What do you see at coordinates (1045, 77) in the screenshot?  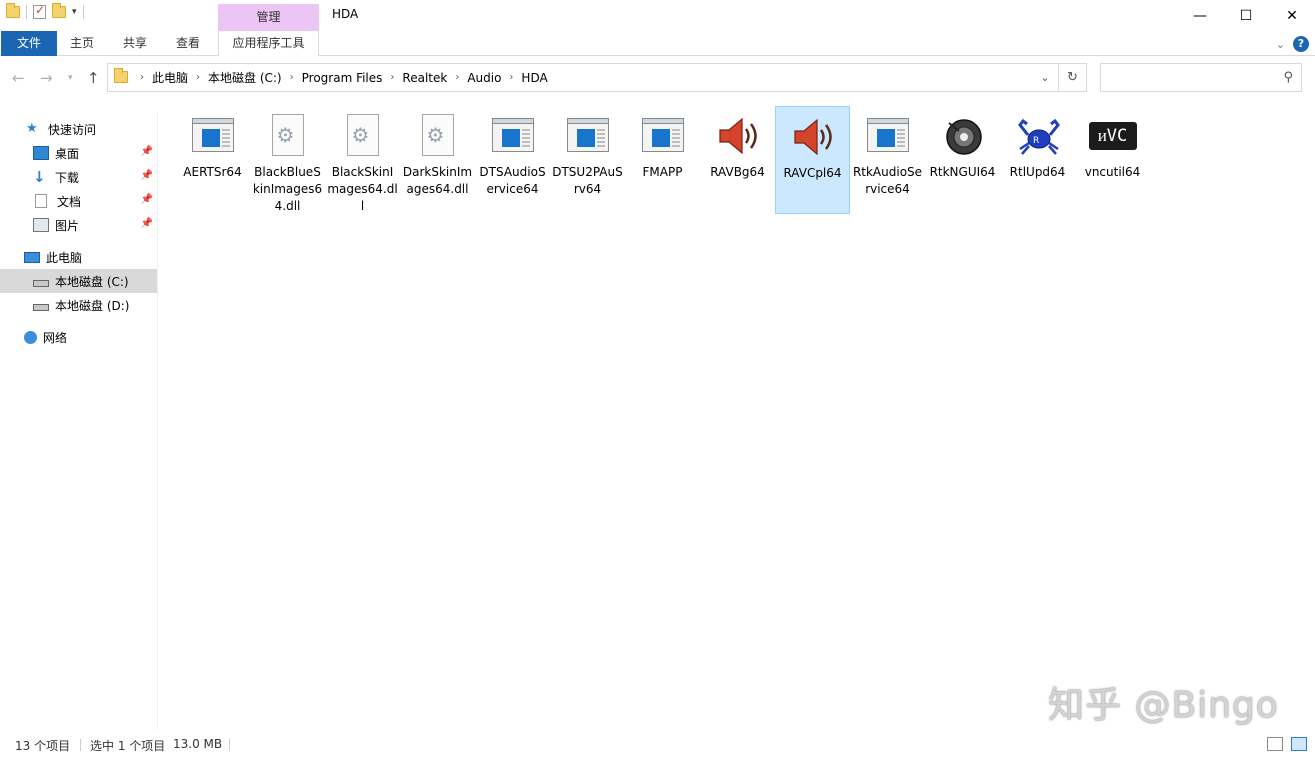 I see `address-dropdown-chevron-icon: ⌄` at bounding box center [1045, 77].